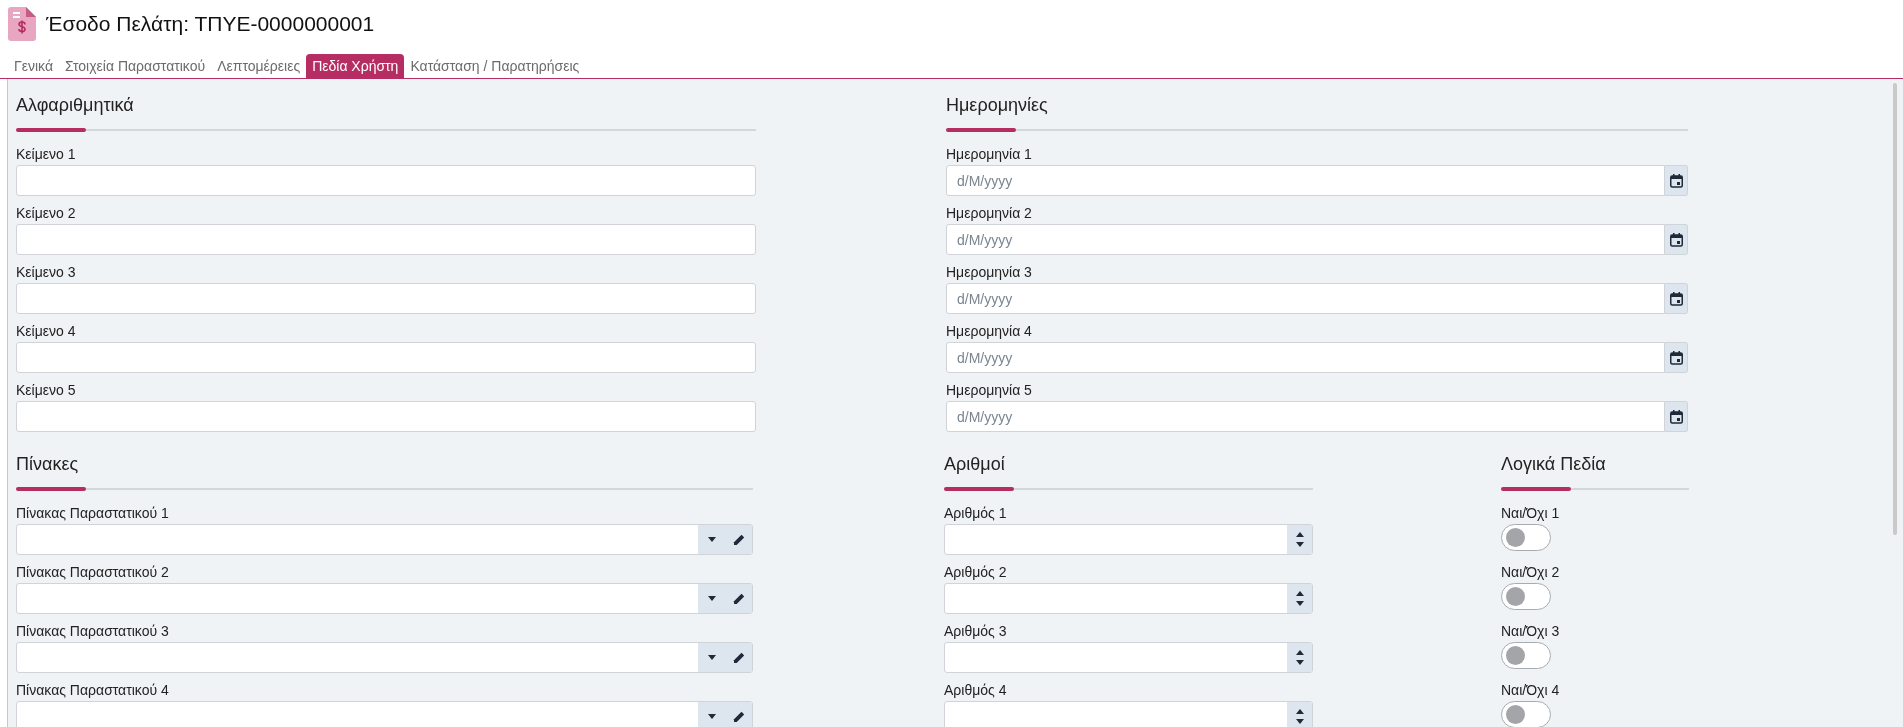  I want to click on field-label: Πίνακας Παραστατικού 2, so click(93, 572).